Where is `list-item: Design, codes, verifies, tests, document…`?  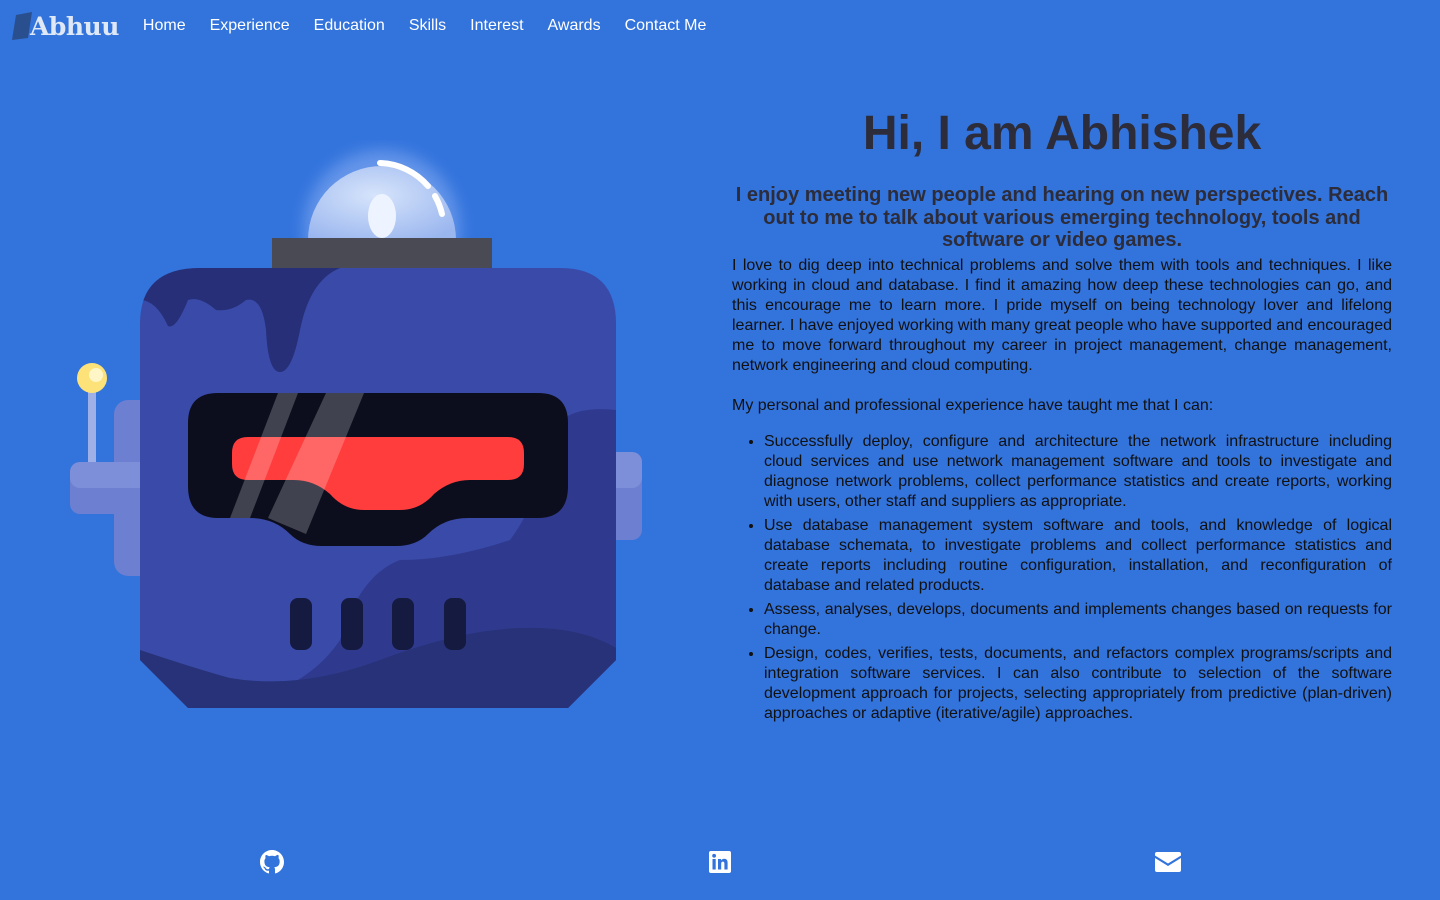
list-item: Design, codes, verifies, tests, document… is located at coordinates (1078, 684).